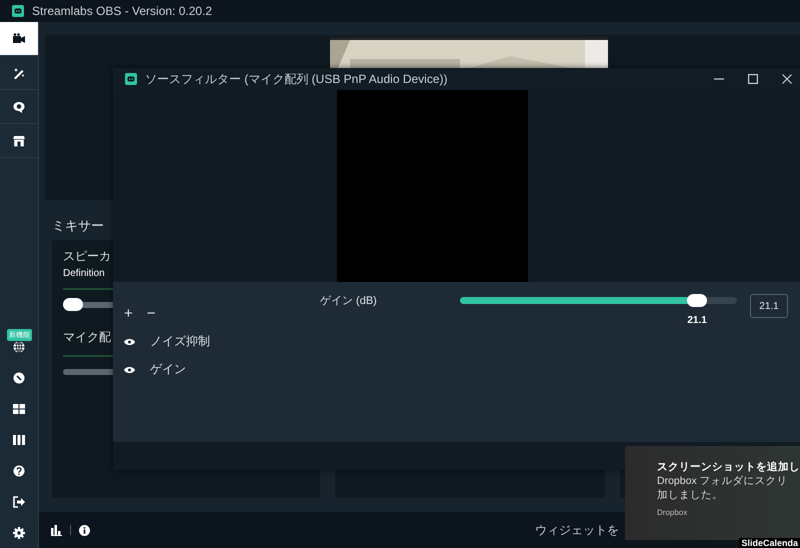  I want to click on grid-icon, so click(19, 409).